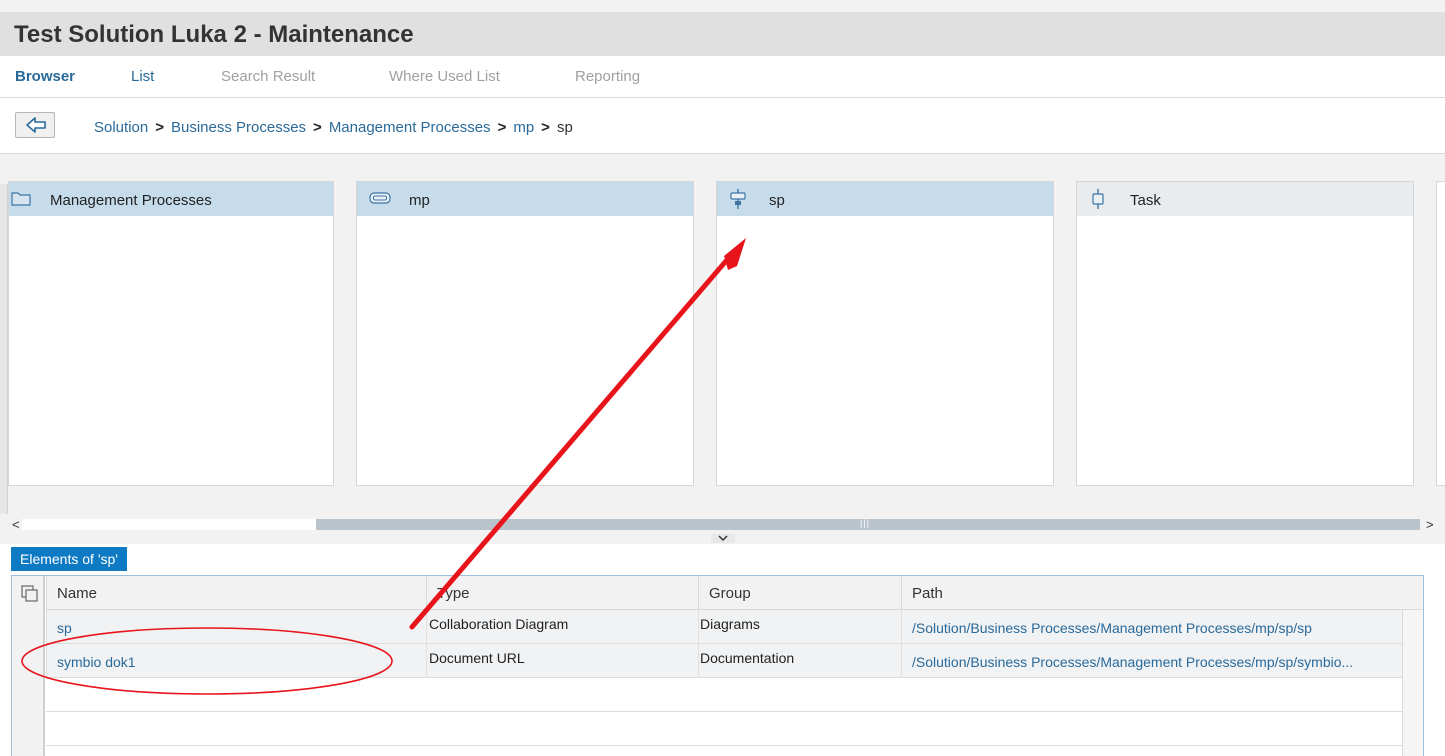 This screenshot has height=756, width=1445. I want to click on cell-group: Diagrams, so click(799, 627).